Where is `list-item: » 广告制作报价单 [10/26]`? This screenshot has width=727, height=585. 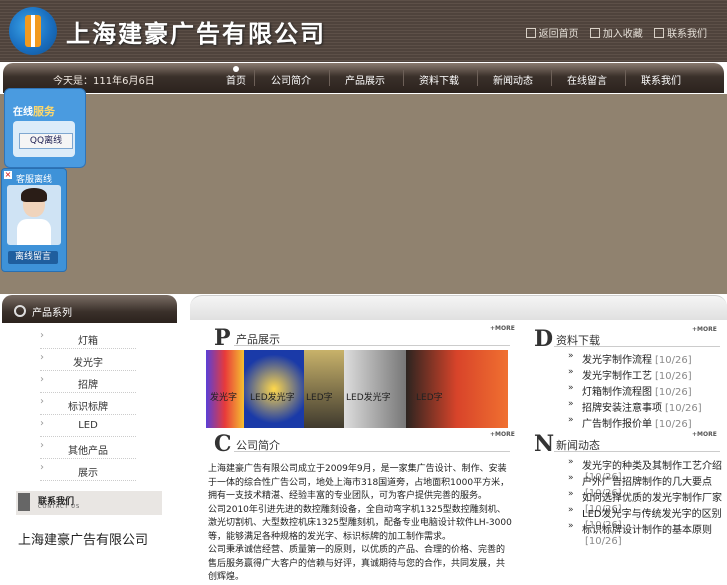
list-item: » 广告制作报价单 [10/26] is located at coordinates (647, 421).